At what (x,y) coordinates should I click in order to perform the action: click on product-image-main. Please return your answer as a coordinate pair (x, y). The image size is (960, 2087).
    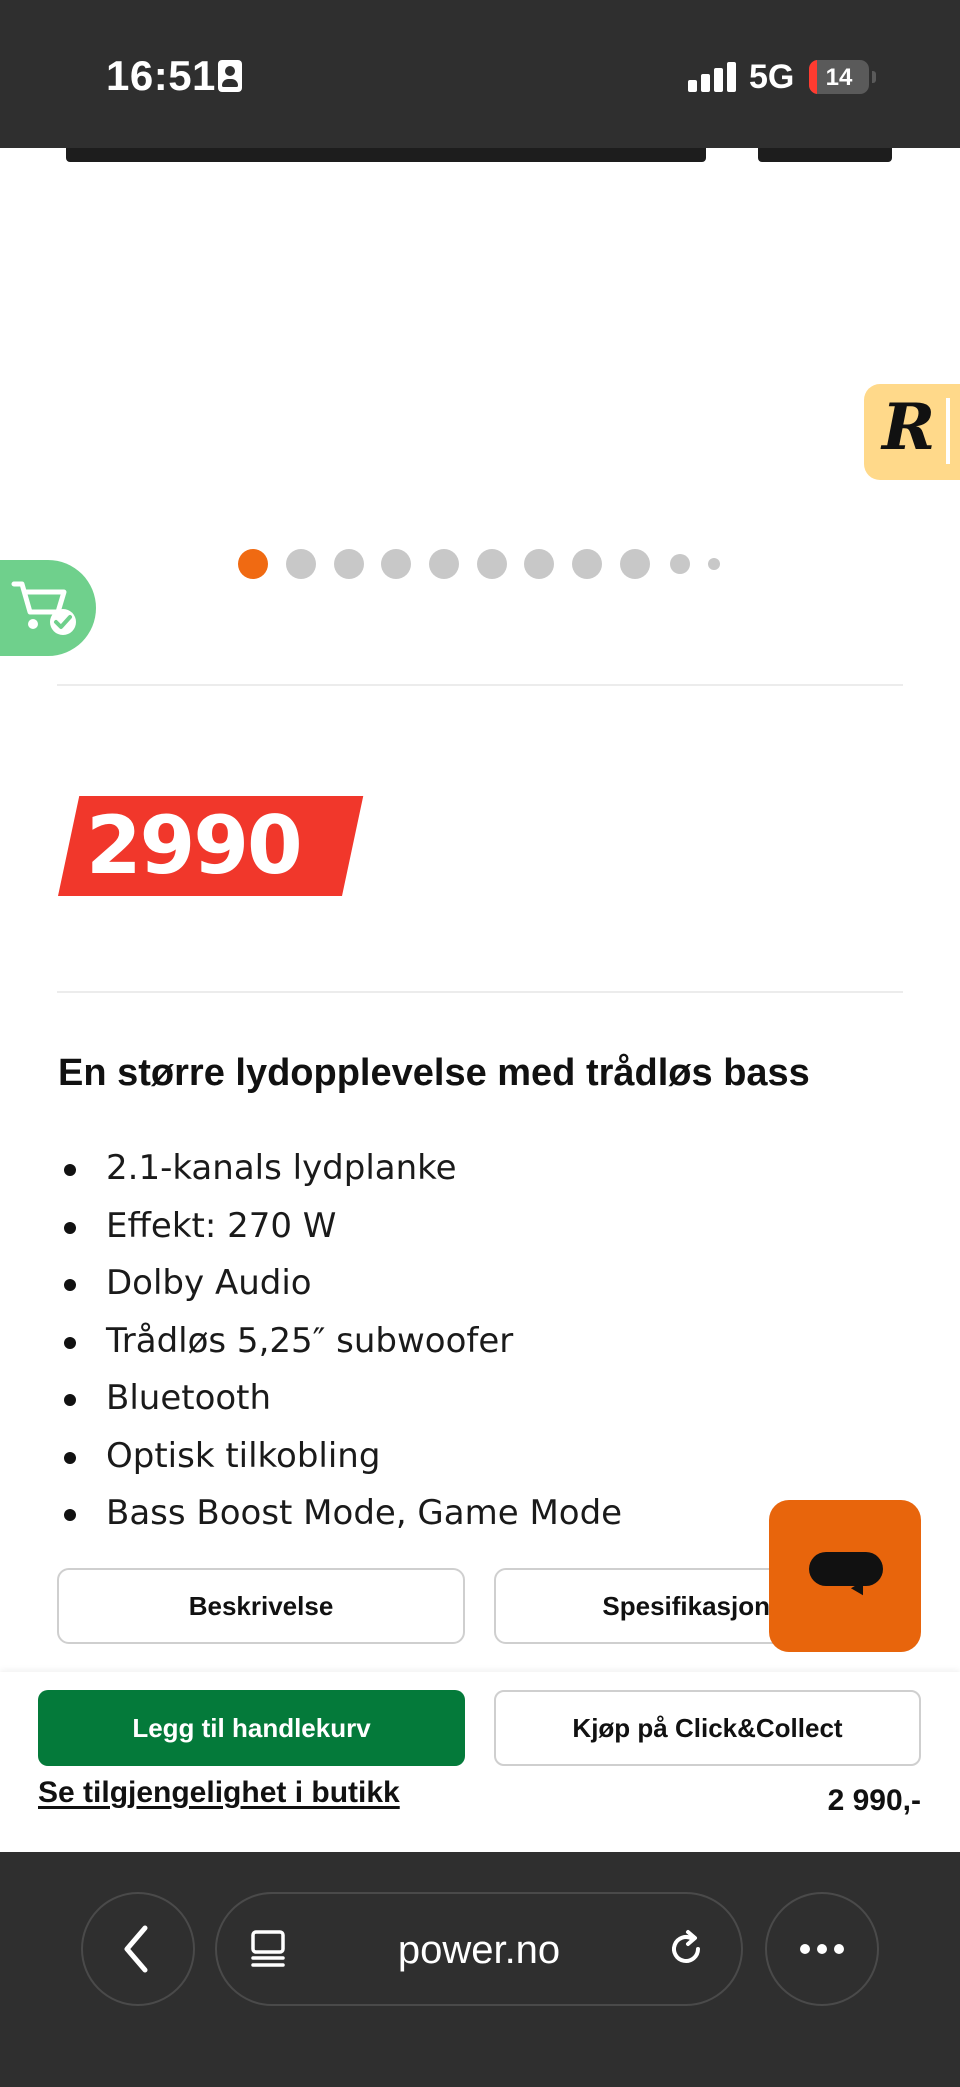
    Looking at the image, I should click on (386, 155).